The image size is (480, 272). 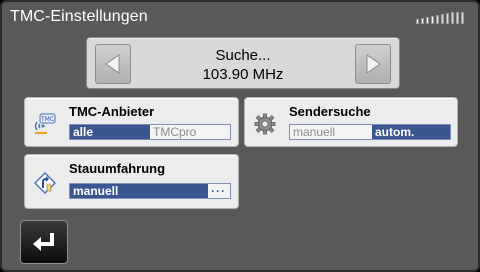 What do you see at coordinates (351, 122) in the screenshot?
I see `station-search-tile: Sendersuche manuell autom.` at bounding box center [351, 122].